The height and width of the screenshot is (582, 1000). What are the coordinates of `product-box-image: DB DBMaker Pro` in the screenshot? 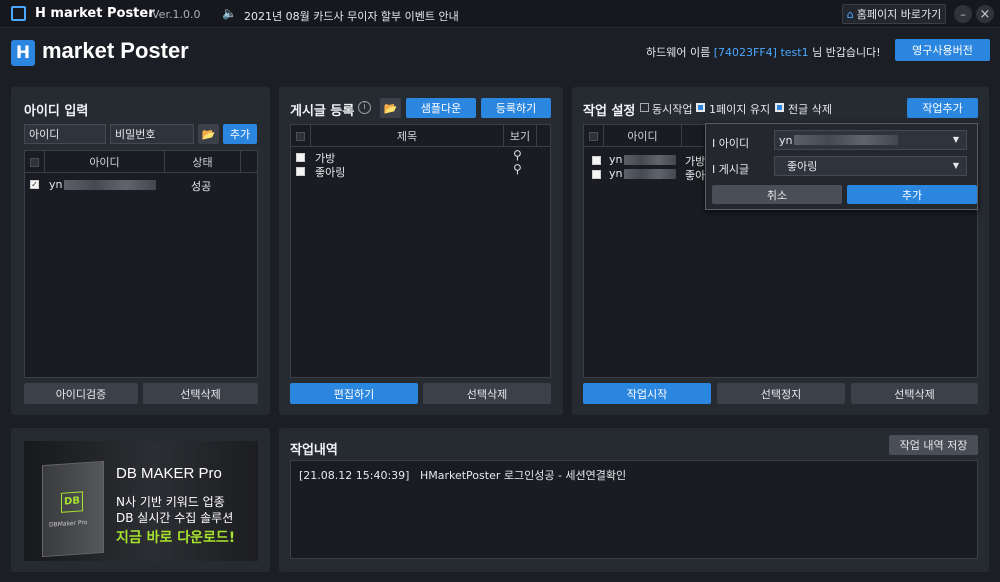 It's located at (73, 509).